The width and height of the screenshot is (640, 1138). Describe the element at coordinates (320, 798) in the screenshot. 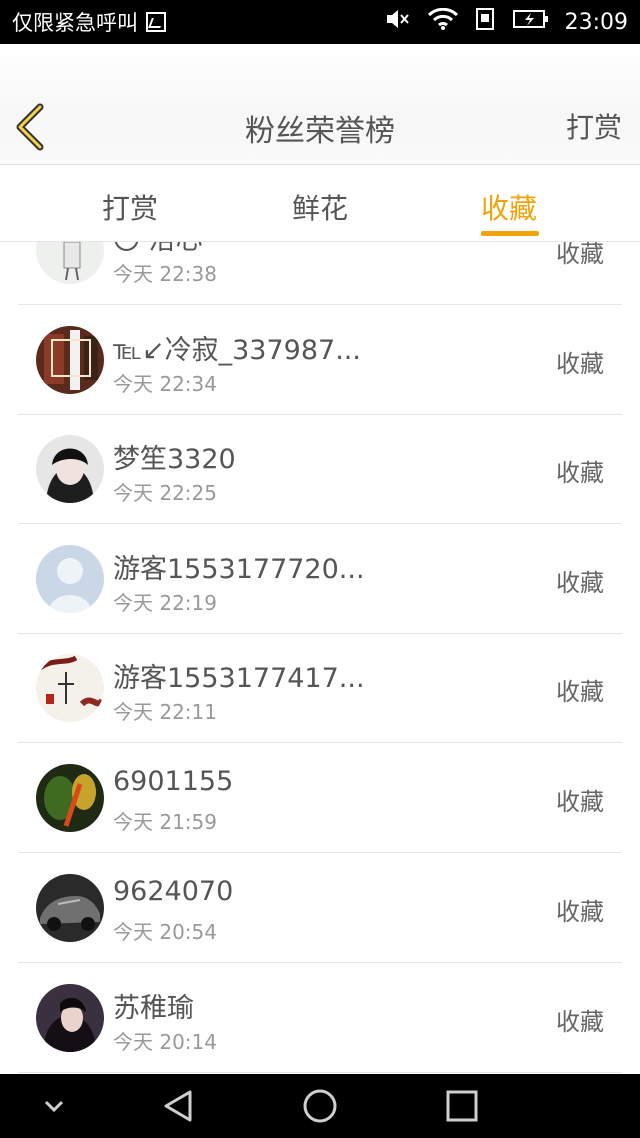

I see `list-item: 6901155 今天 21:59 收藏` at that location.